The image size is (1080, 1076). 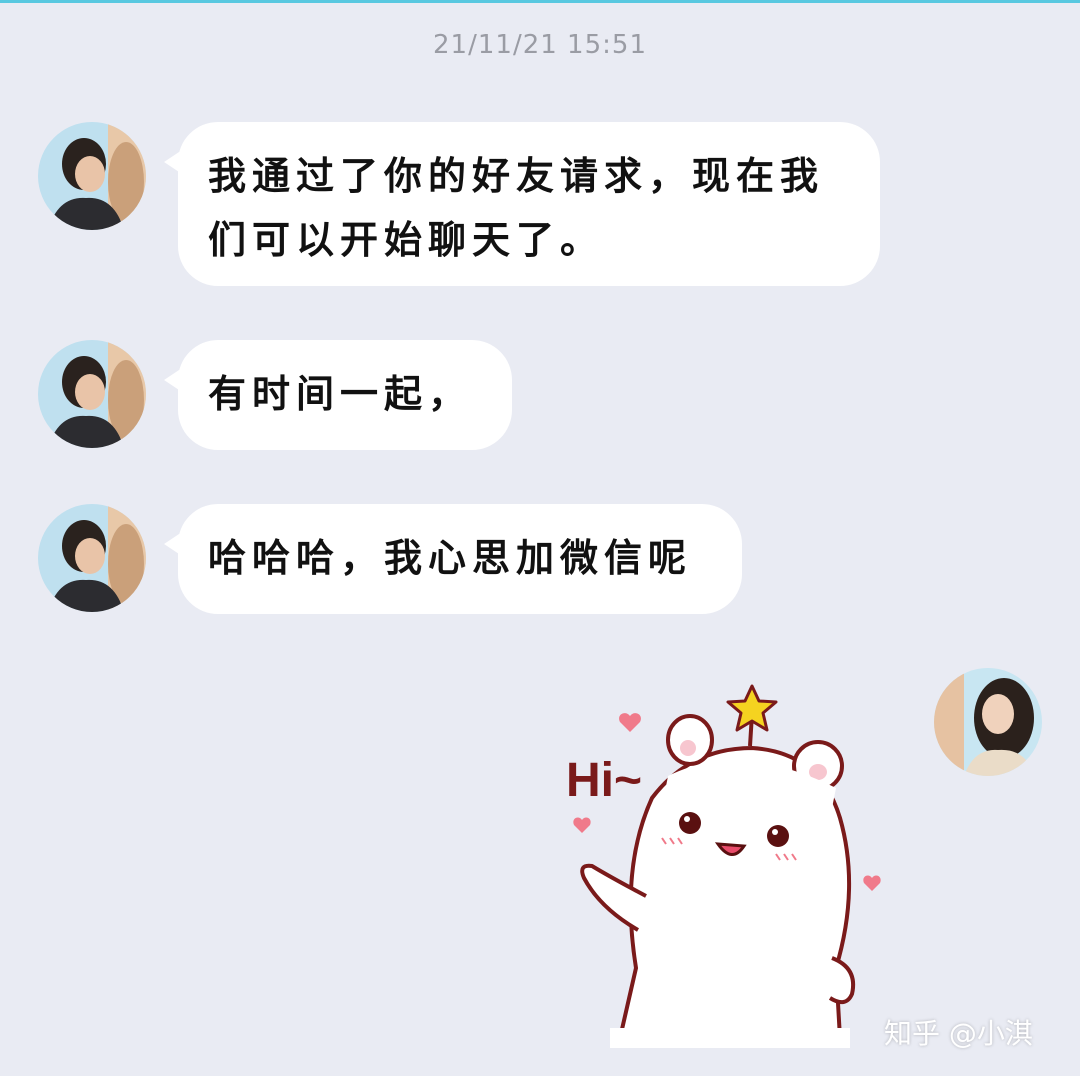 I want to click on message-bubble: 哈哈哈，我心思加微信呢, so click(x=453, y=559).